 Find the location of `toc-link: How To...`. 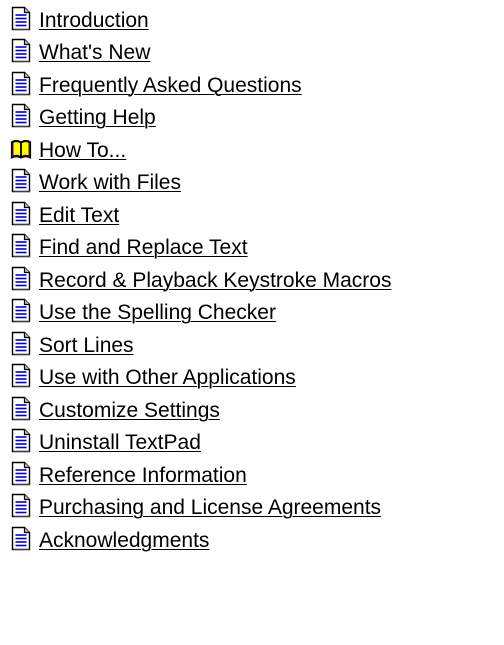

toc-link: How To... is located at coordinates (82, 150).